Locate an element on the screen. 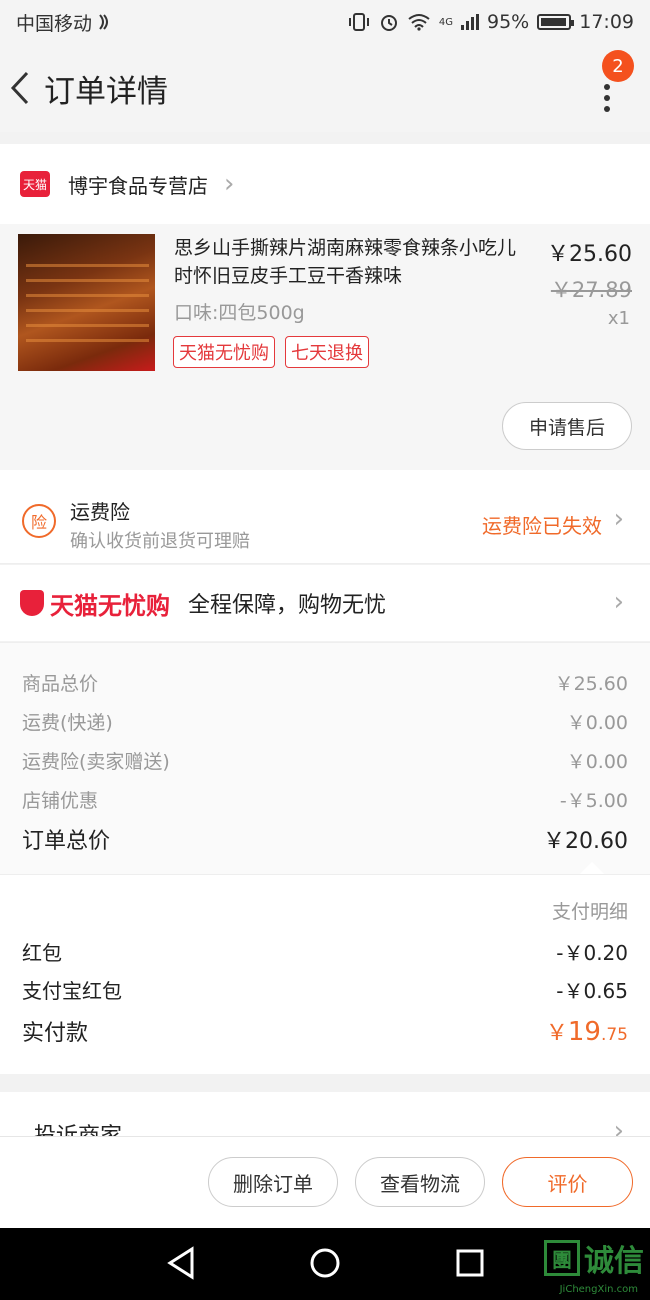 The image size is (650, 1300). summary-row: 店铺优惠 -￥5.00 is located at coordinates (325, 799).